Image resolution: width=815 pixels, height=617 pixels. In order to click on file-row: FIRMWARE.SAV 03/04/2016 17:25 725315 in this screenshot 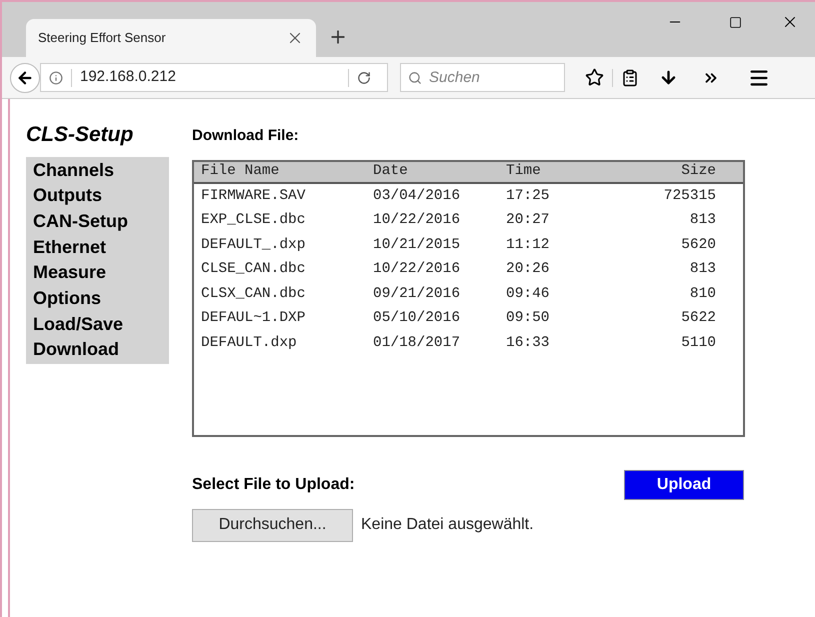, I will do `click(468, 196)`.